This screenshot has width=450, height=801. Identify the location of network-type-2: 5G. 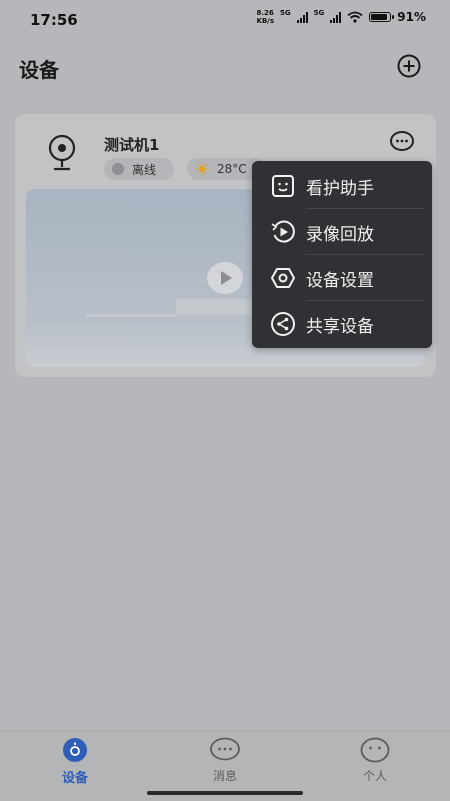
(319, 13).